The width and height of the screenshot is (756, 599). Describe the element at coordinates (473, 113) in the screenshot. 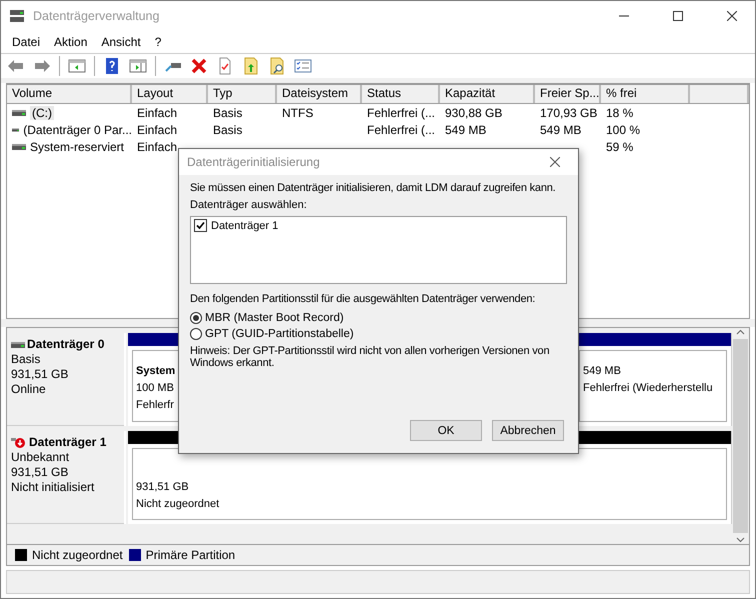

I see `table-cell: 930,88 GB` at that location.